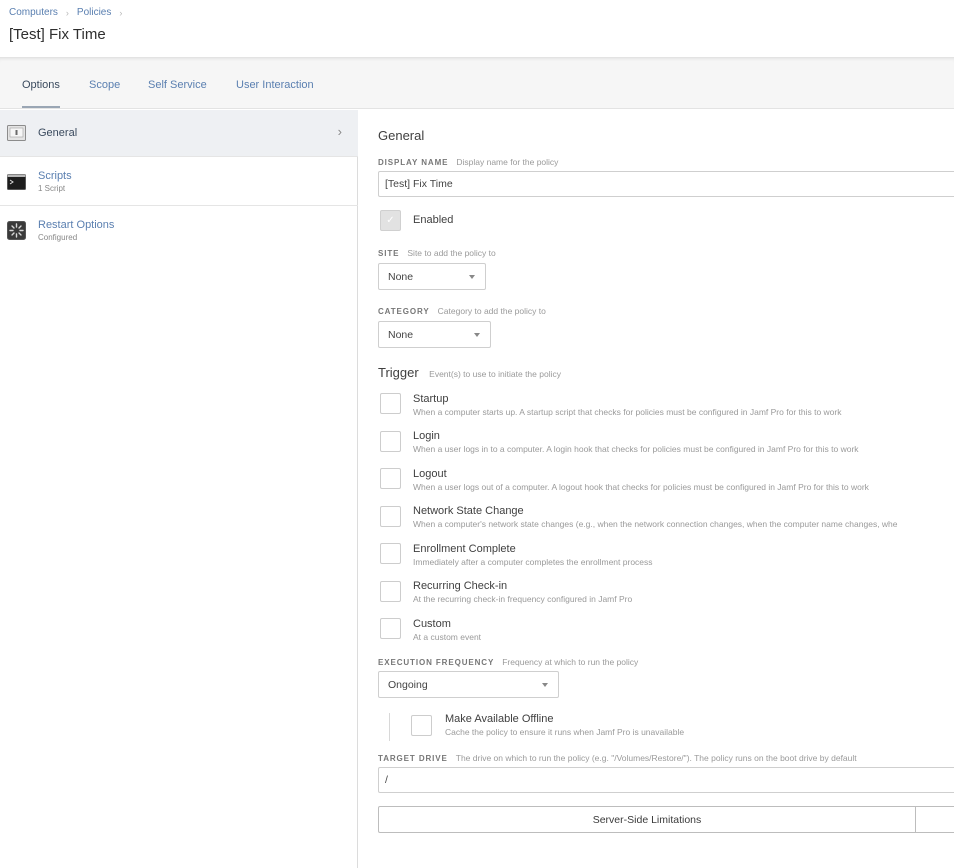 The image size is (954, 868). What do you see at coordinates (413, 162) in the screenshot?
I see `display-name-label-text: DISPLAY NAME` at bounding box center [413, 162].